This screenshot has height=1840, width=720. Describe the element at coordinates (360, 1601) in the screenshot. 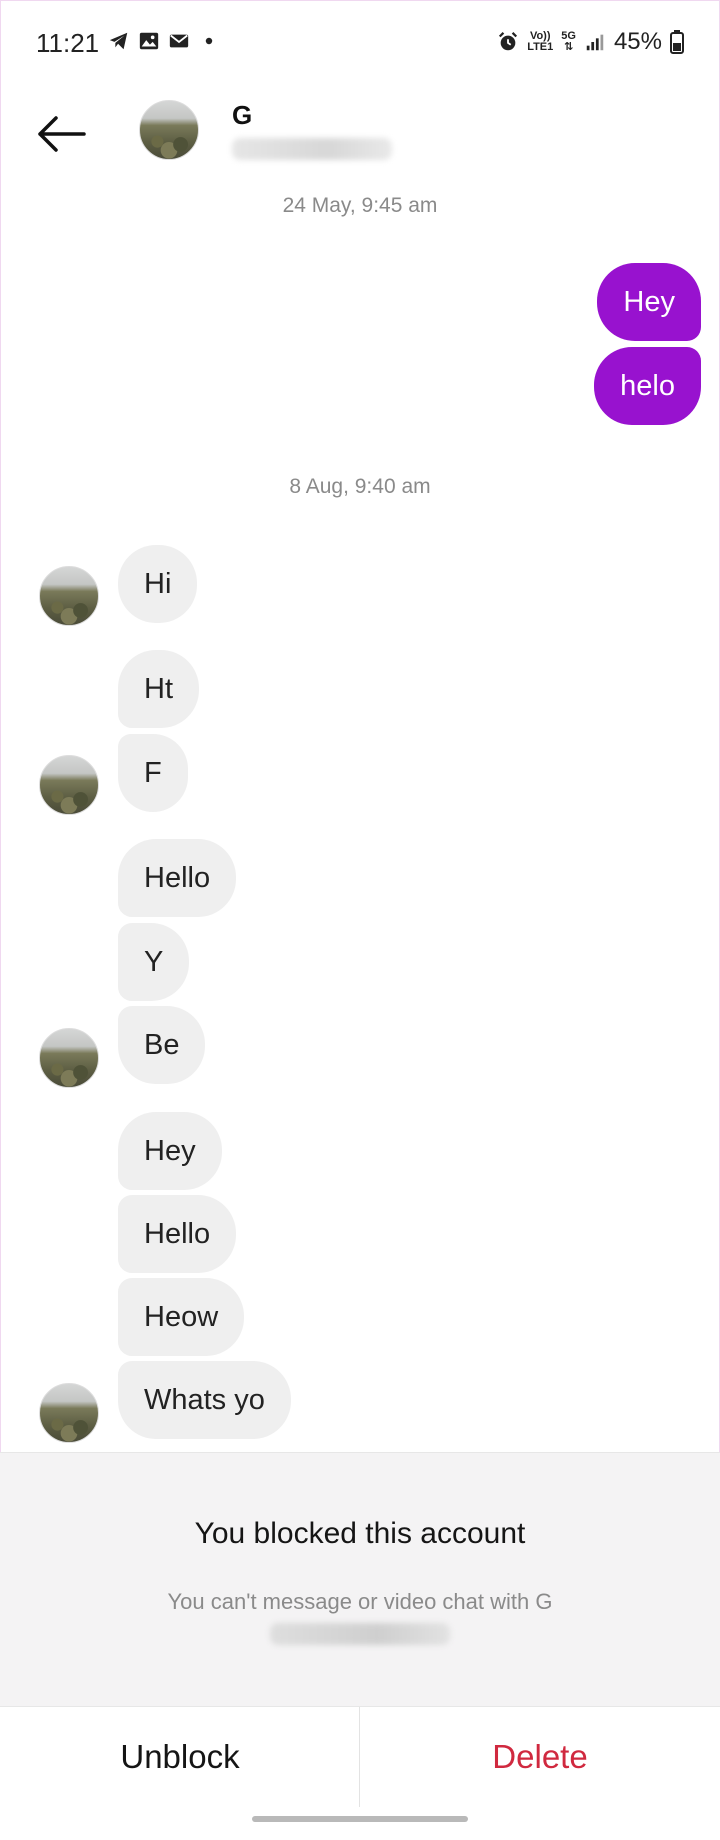

I see `blocked-subtitle: You can't message or video chat with G` at that location.